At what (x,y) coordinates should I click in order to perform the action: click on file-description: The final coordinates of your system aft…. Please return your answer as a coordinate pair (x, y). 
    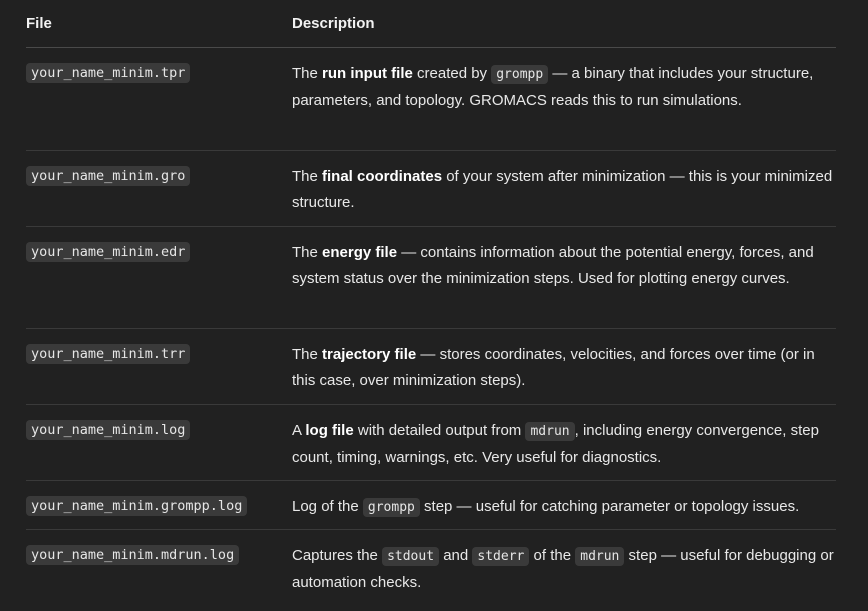
    Looking at the image, I should click on (562, 189).